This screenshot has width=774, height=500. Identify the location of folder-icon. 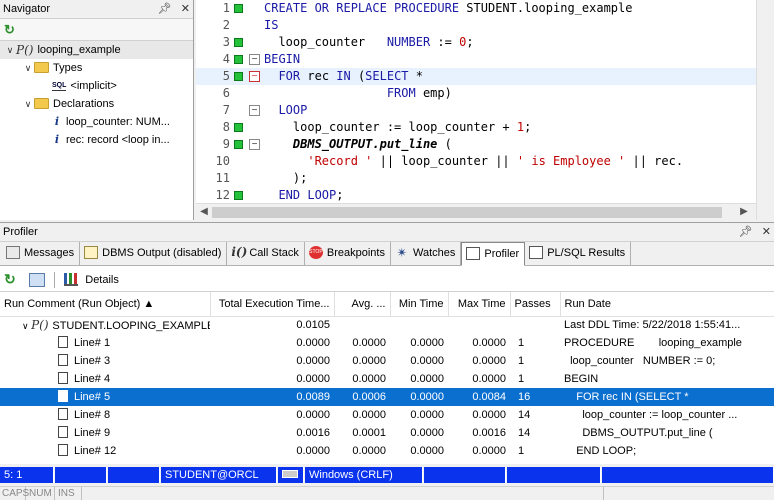
(41, 67).